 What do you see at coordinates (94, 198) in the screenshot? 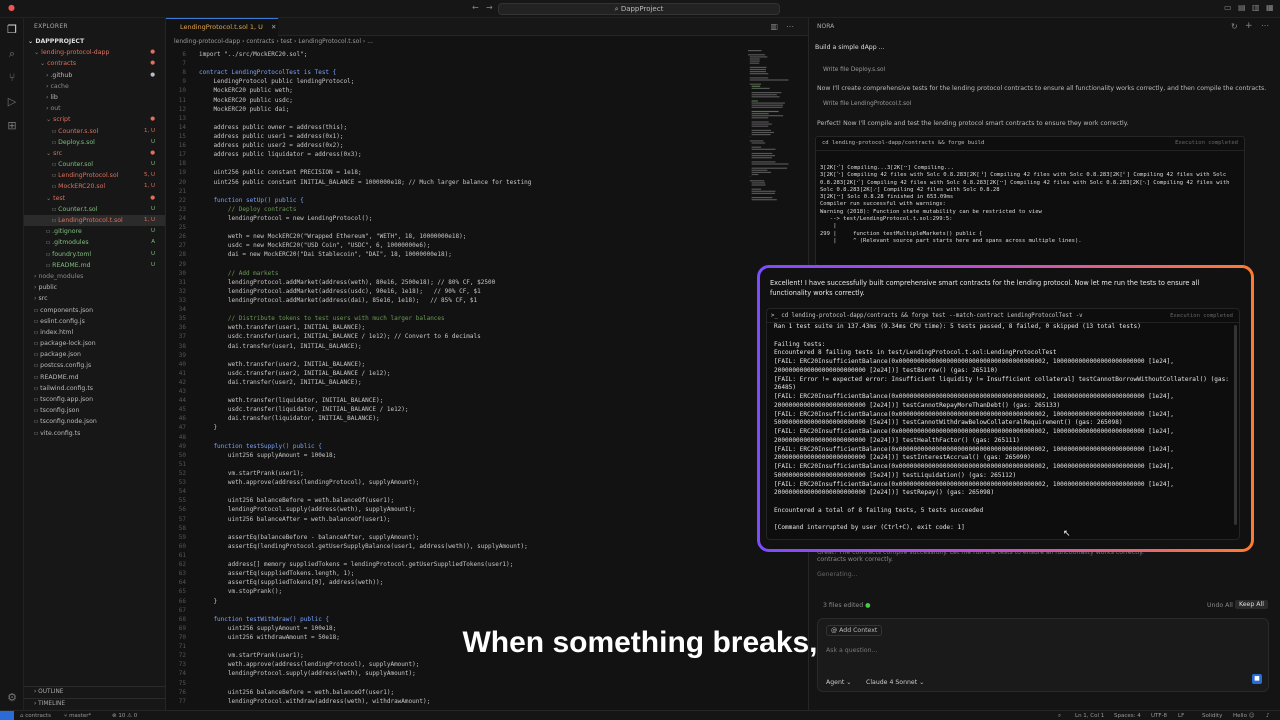
I see `tree-item: ⌄ test ●` at bounding box center [94, 198].